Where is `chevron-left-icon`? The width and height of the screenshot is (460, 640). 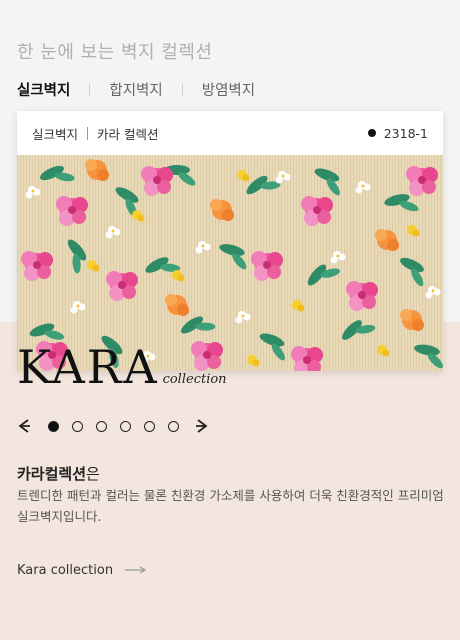
chevron-left-icon is located at coordinates (24, 426).